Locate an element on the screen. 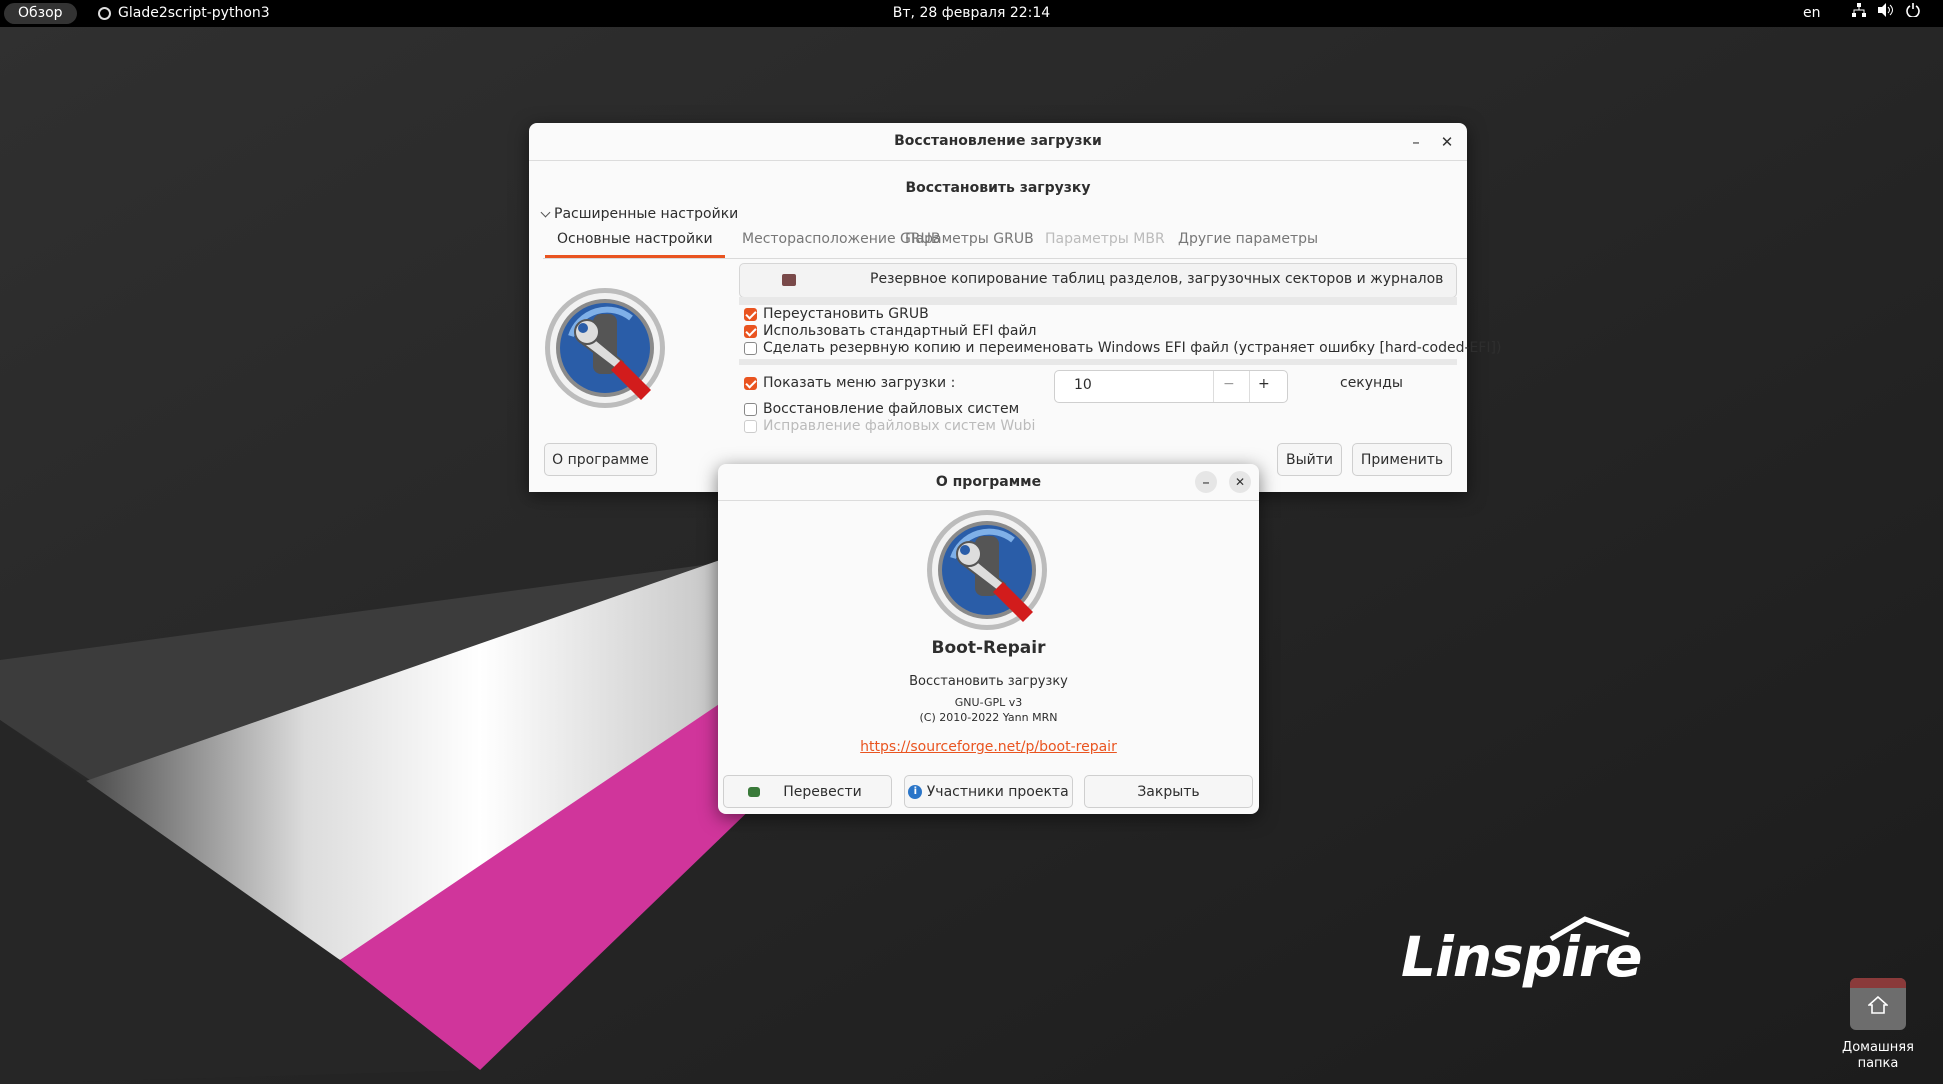 The width and height of the screenshot is (1943, 1084). system-tray is located at coordinates (1886, 13).